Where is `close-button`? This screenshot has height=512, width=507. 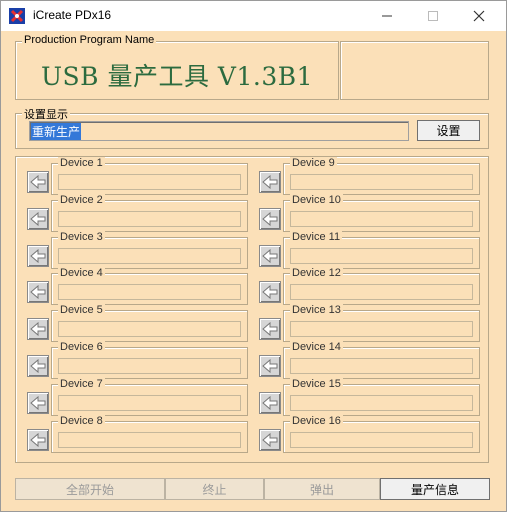
close-button is located at coordinates (479, 16).